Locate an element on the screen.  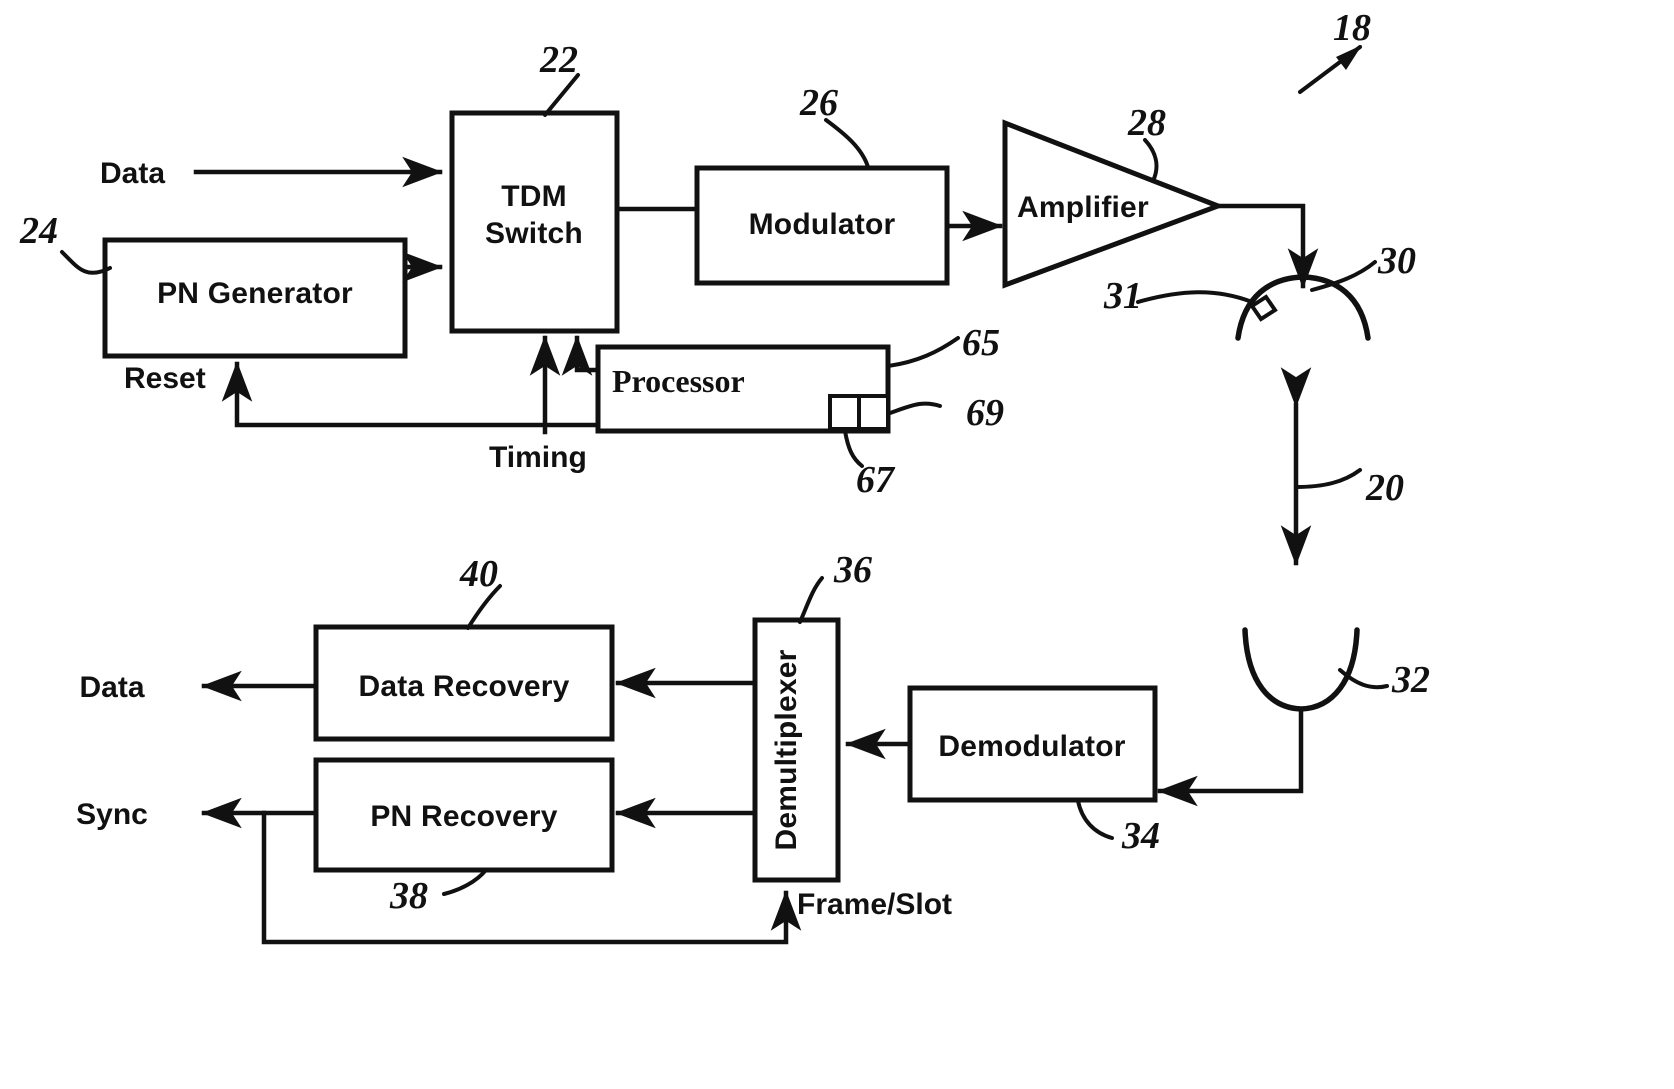
ref-num-18: 18 is located at coordinates (1352, 28).